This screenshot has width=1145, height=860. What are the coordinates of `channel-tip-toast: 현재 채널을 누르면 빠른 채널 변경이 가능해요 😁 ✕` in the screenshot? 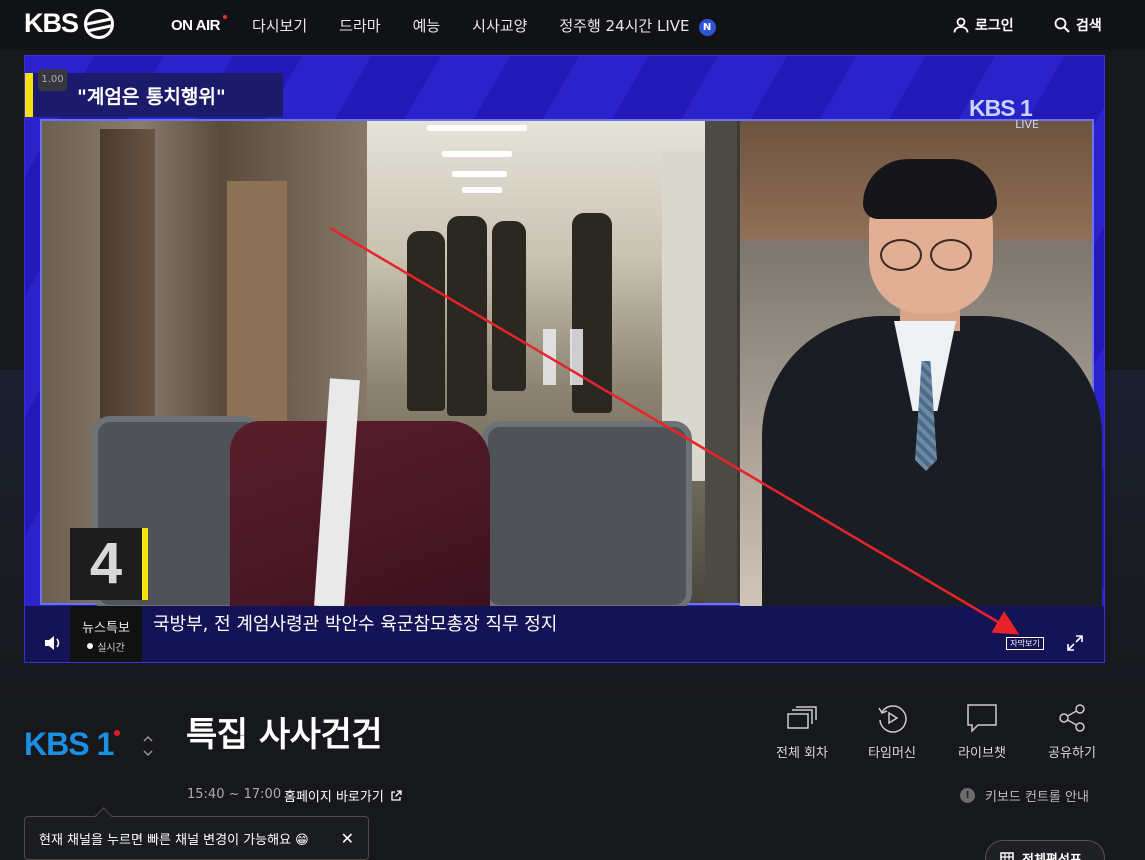 It's located at (196, 838).